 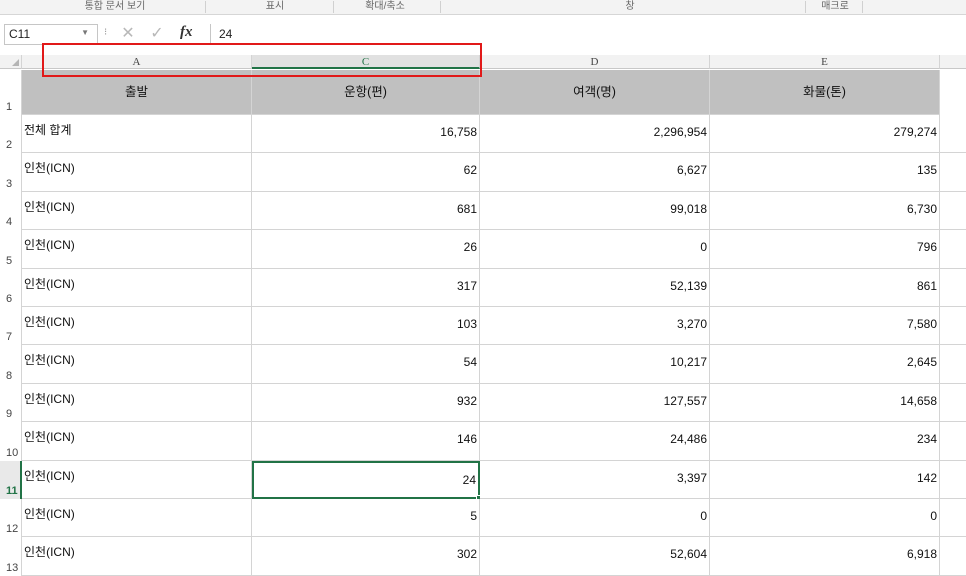 What do you see at coordinates (105, 32) in the screenshot?
I see `formula-bar-grip-icon: ⁝` at bounding box center [105, 32].